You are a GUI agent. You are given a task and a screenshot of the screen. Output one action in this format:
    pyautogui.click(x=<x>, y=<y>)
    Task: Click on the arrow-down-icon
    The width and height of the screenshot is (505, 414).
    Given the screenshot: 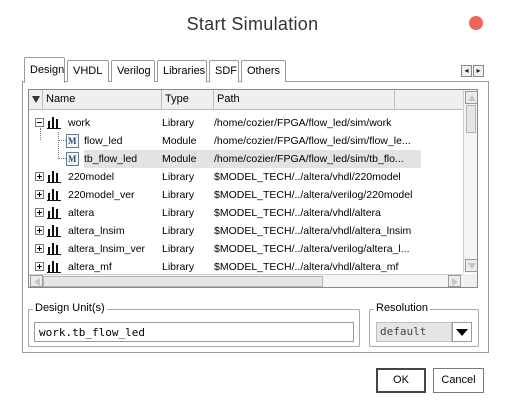 What is the action you would take?
    pyautogui.click(x=472, y=266)
    